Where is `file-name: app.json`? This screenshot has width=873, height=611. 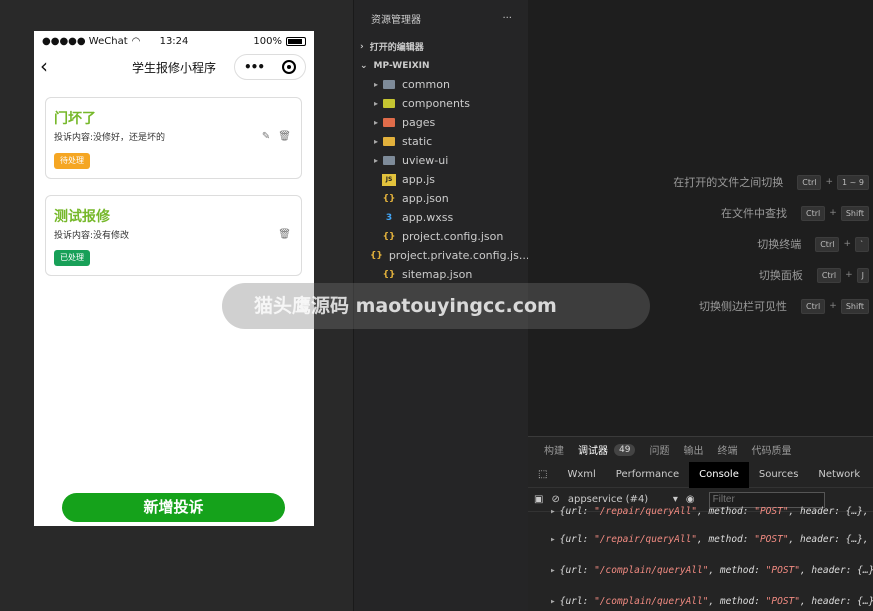
file-name: app.json is located at coordinates (425, 198).